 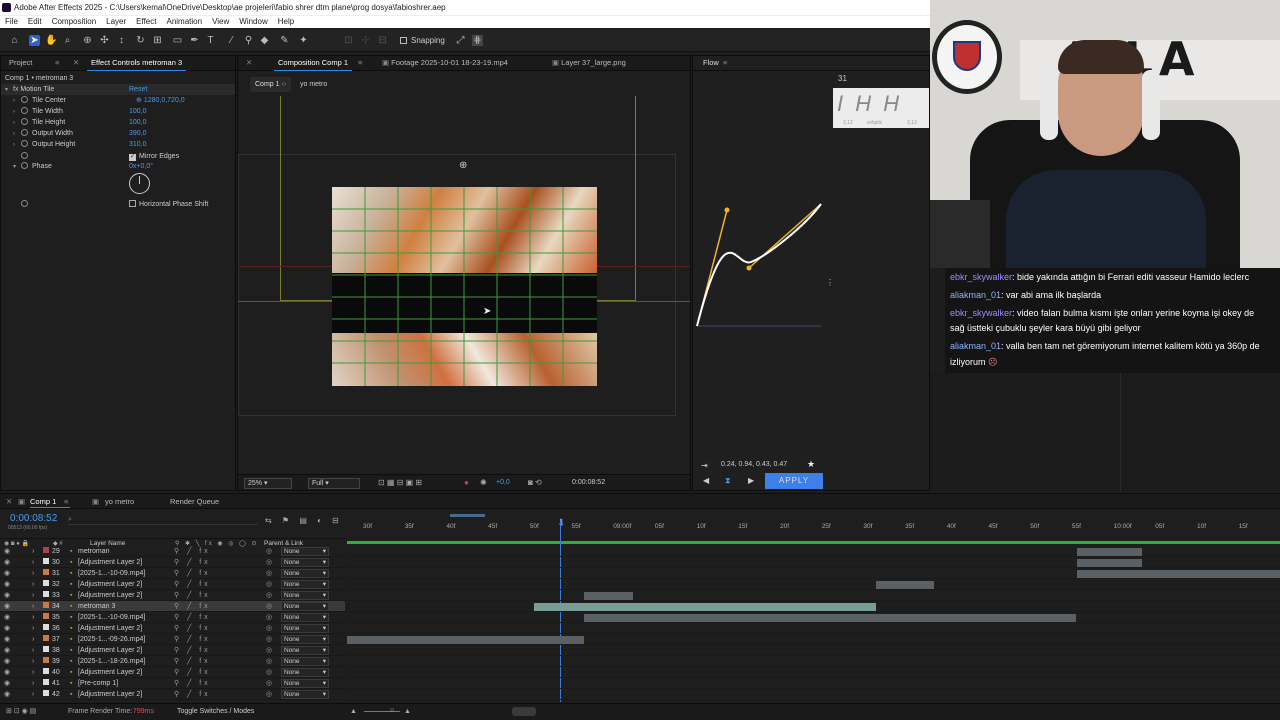 I want to click on layer-row: ◉ › 35 ▪ [2025-1...-10-09.mp4] ⚲ ╱ fx ◎ None ▾, so click(x=172, y=617).